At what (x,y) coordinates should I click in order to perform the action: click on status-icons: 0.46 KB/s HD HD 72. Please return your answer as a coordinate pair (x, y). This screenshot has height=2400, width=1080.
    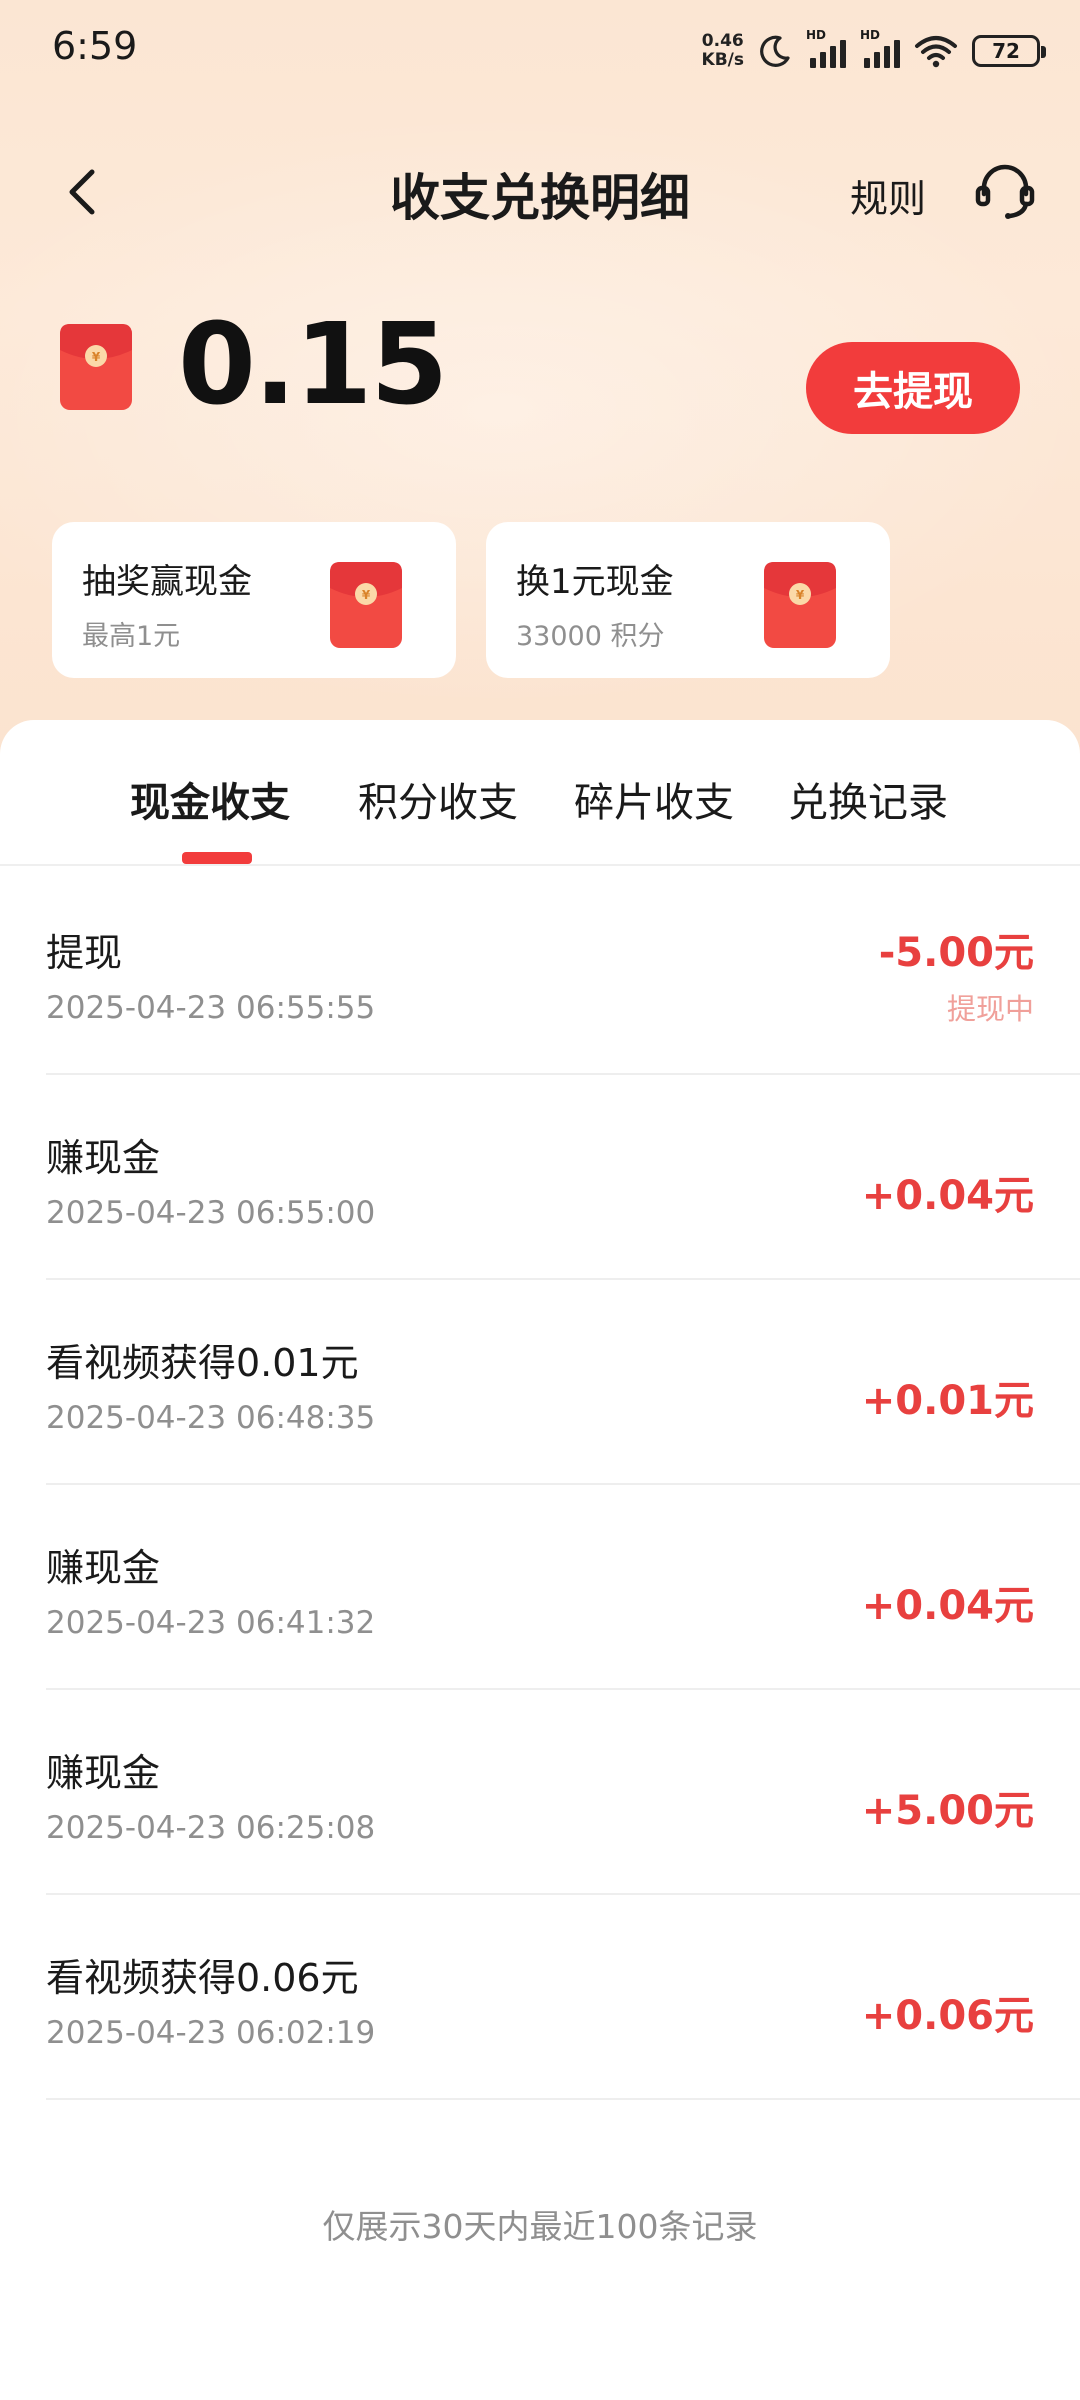
    Looking at the image, I should click on (874, 51).